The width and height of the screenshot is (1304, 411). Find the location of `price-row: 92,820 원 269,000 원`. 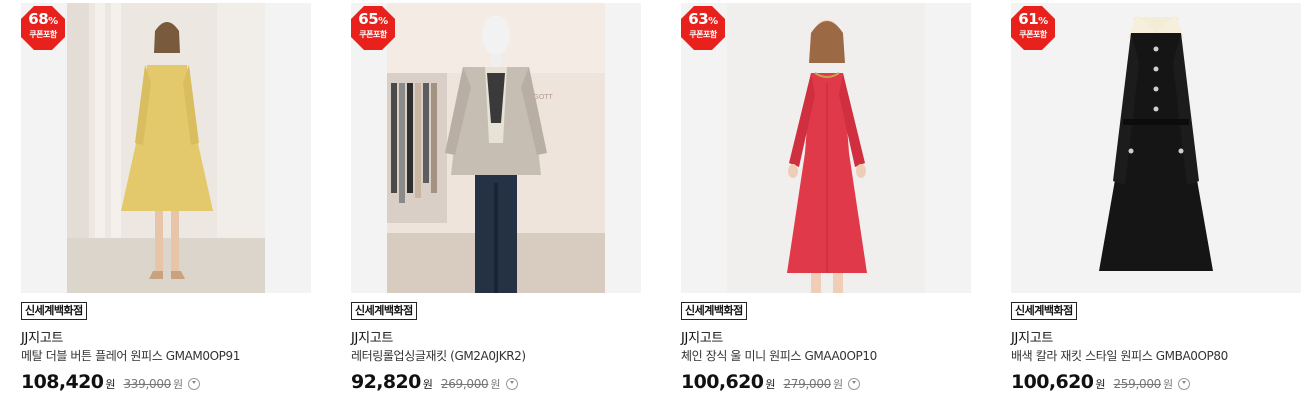

price-row: 92,820 원 269,000 원 is located at coordinates (496, 382).